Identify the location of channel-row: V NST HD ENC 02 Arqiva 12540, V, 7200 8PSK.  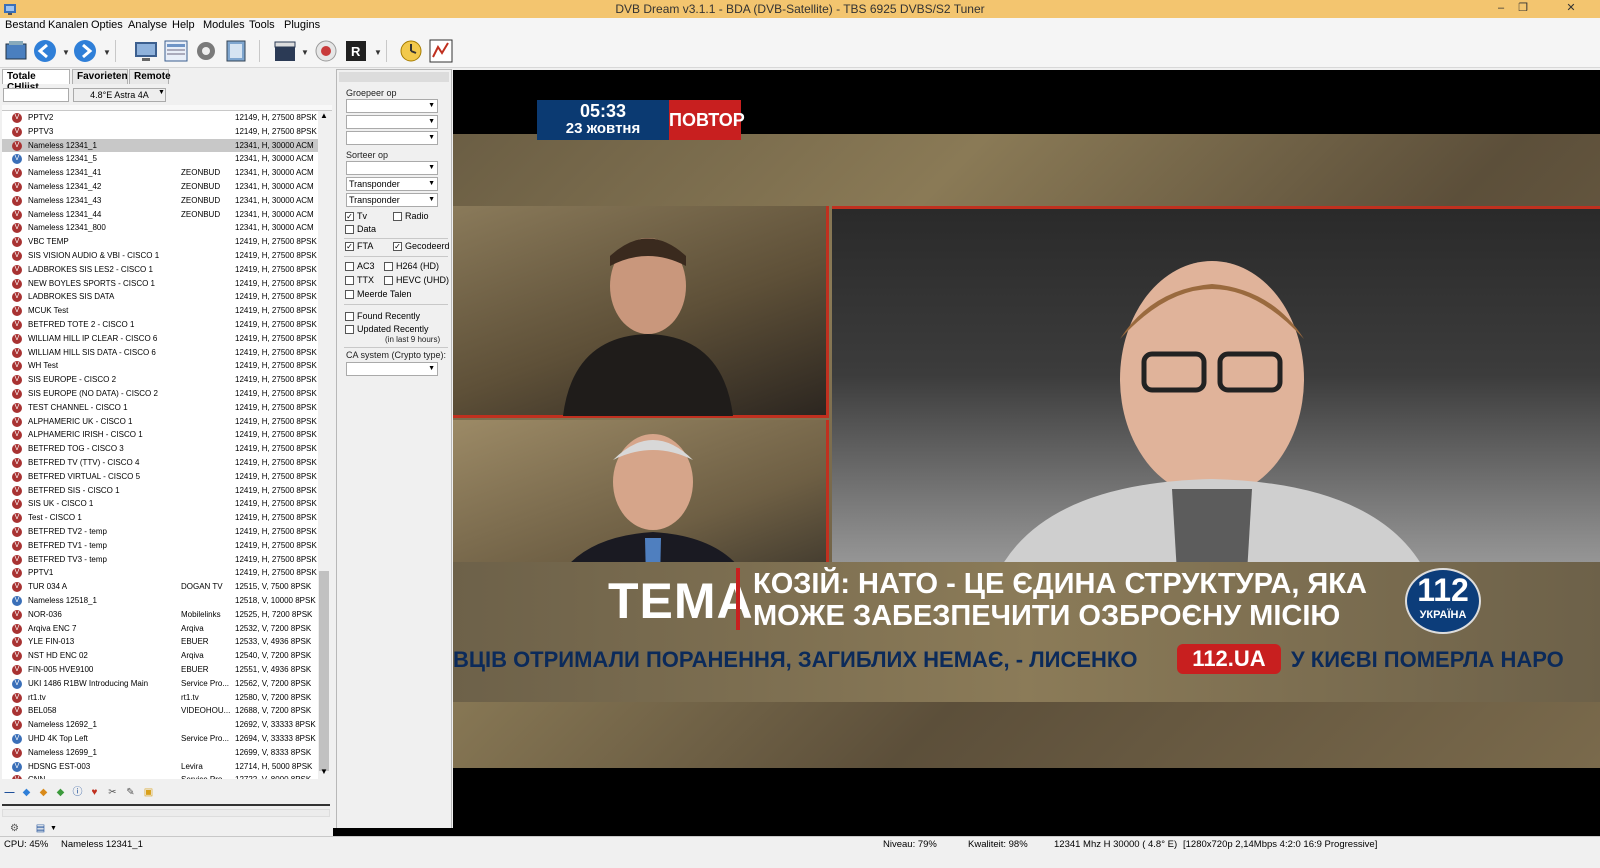
(160, 656).